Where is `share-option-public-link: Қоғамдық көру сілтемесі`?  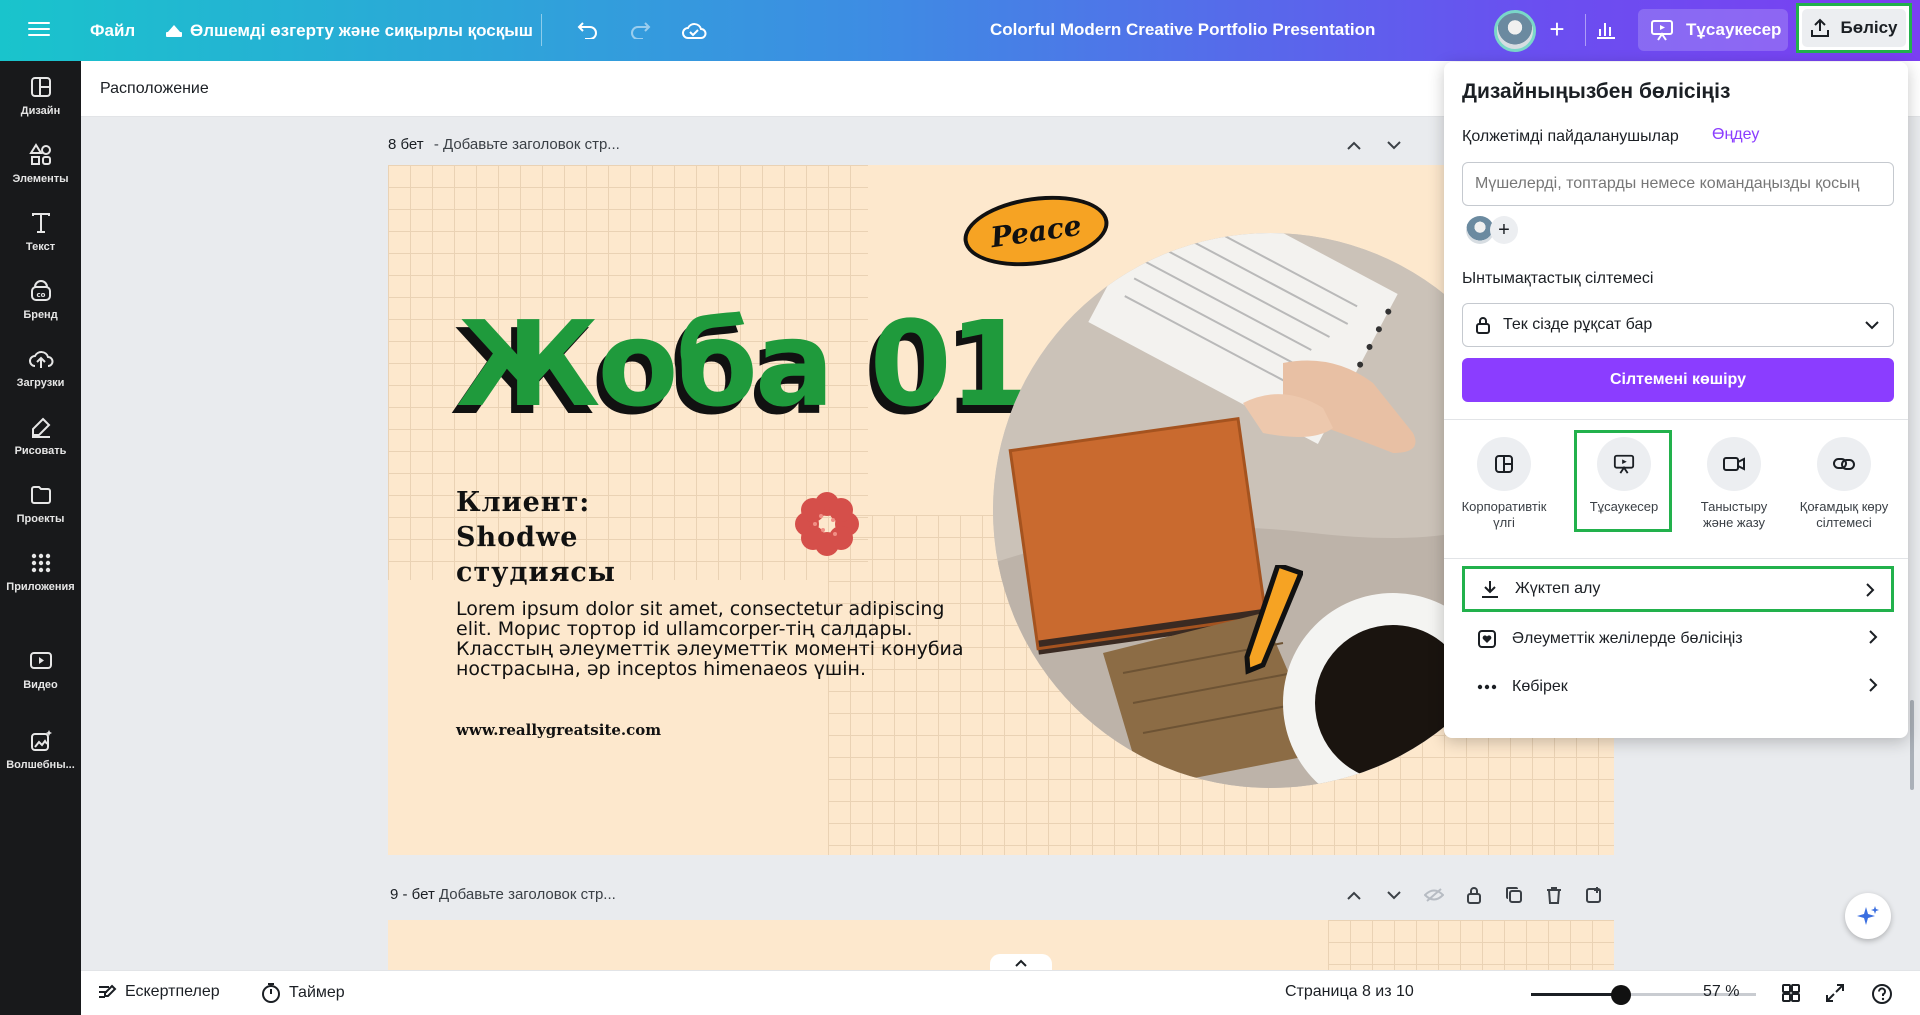 share-option-public-link: Қоғамдық көру сілтемесі is located at coordinates (1844, 484).